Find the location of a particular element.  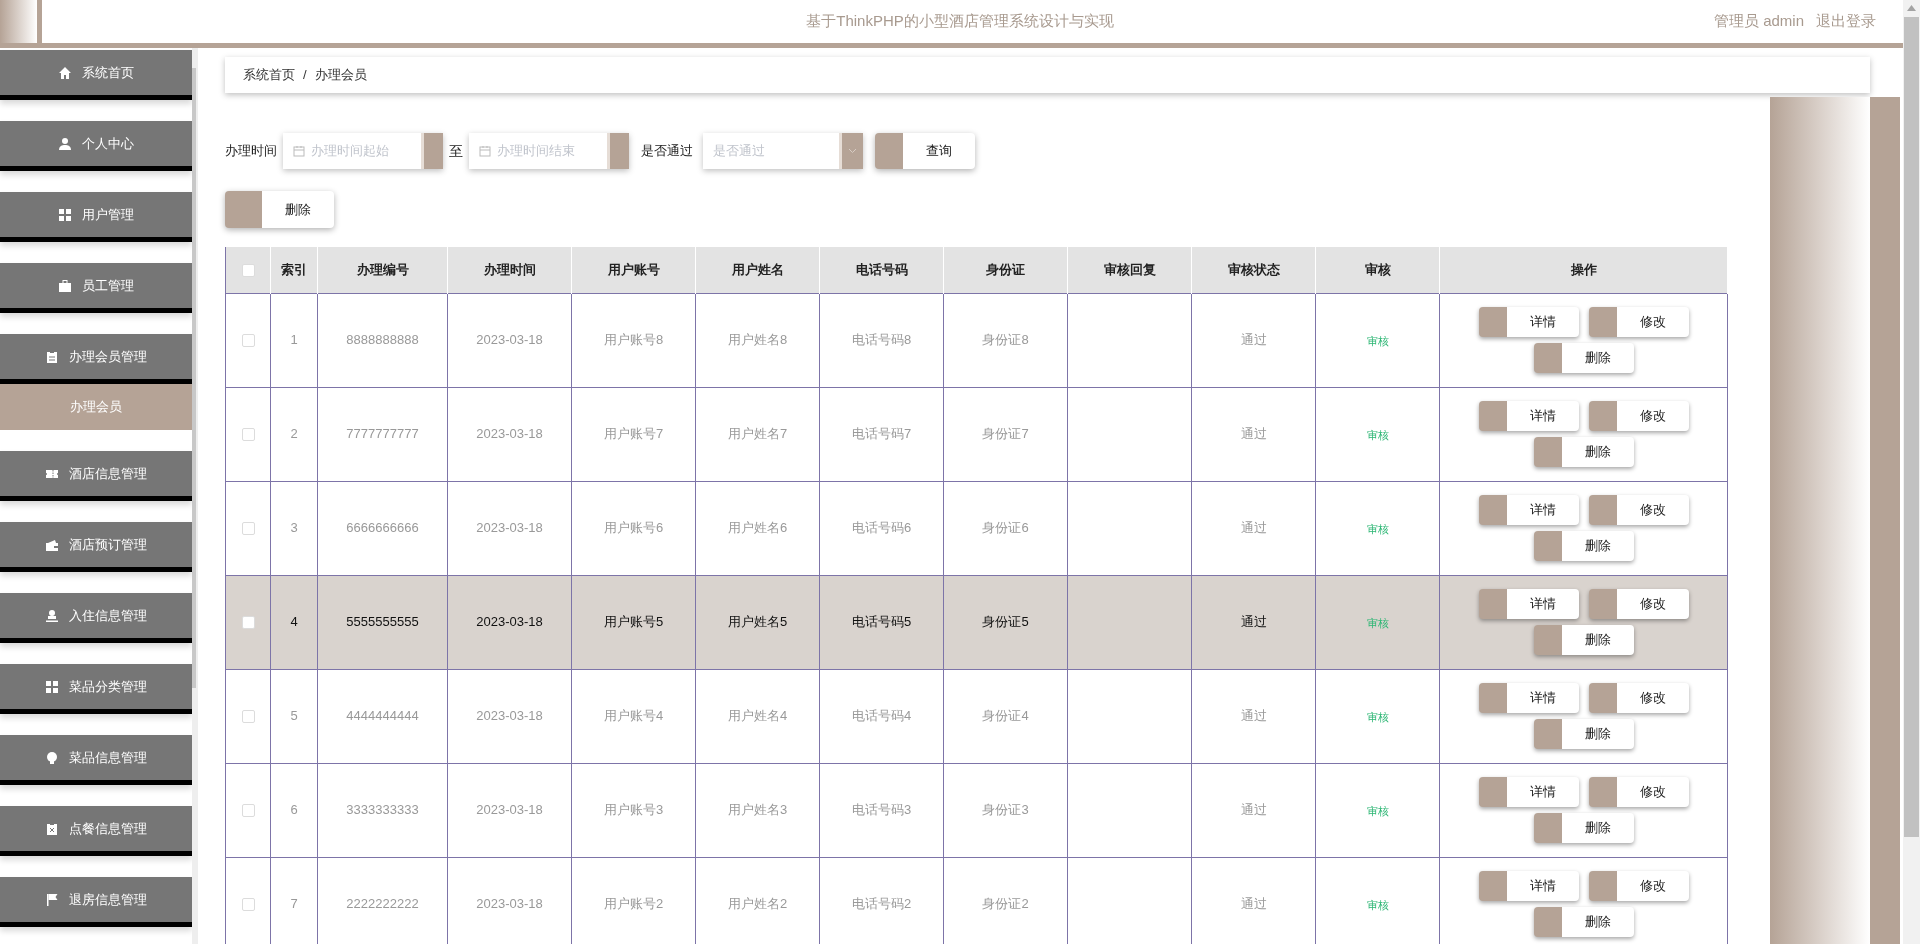

column-header: 电话号码 is located at coordinates (881, 270).